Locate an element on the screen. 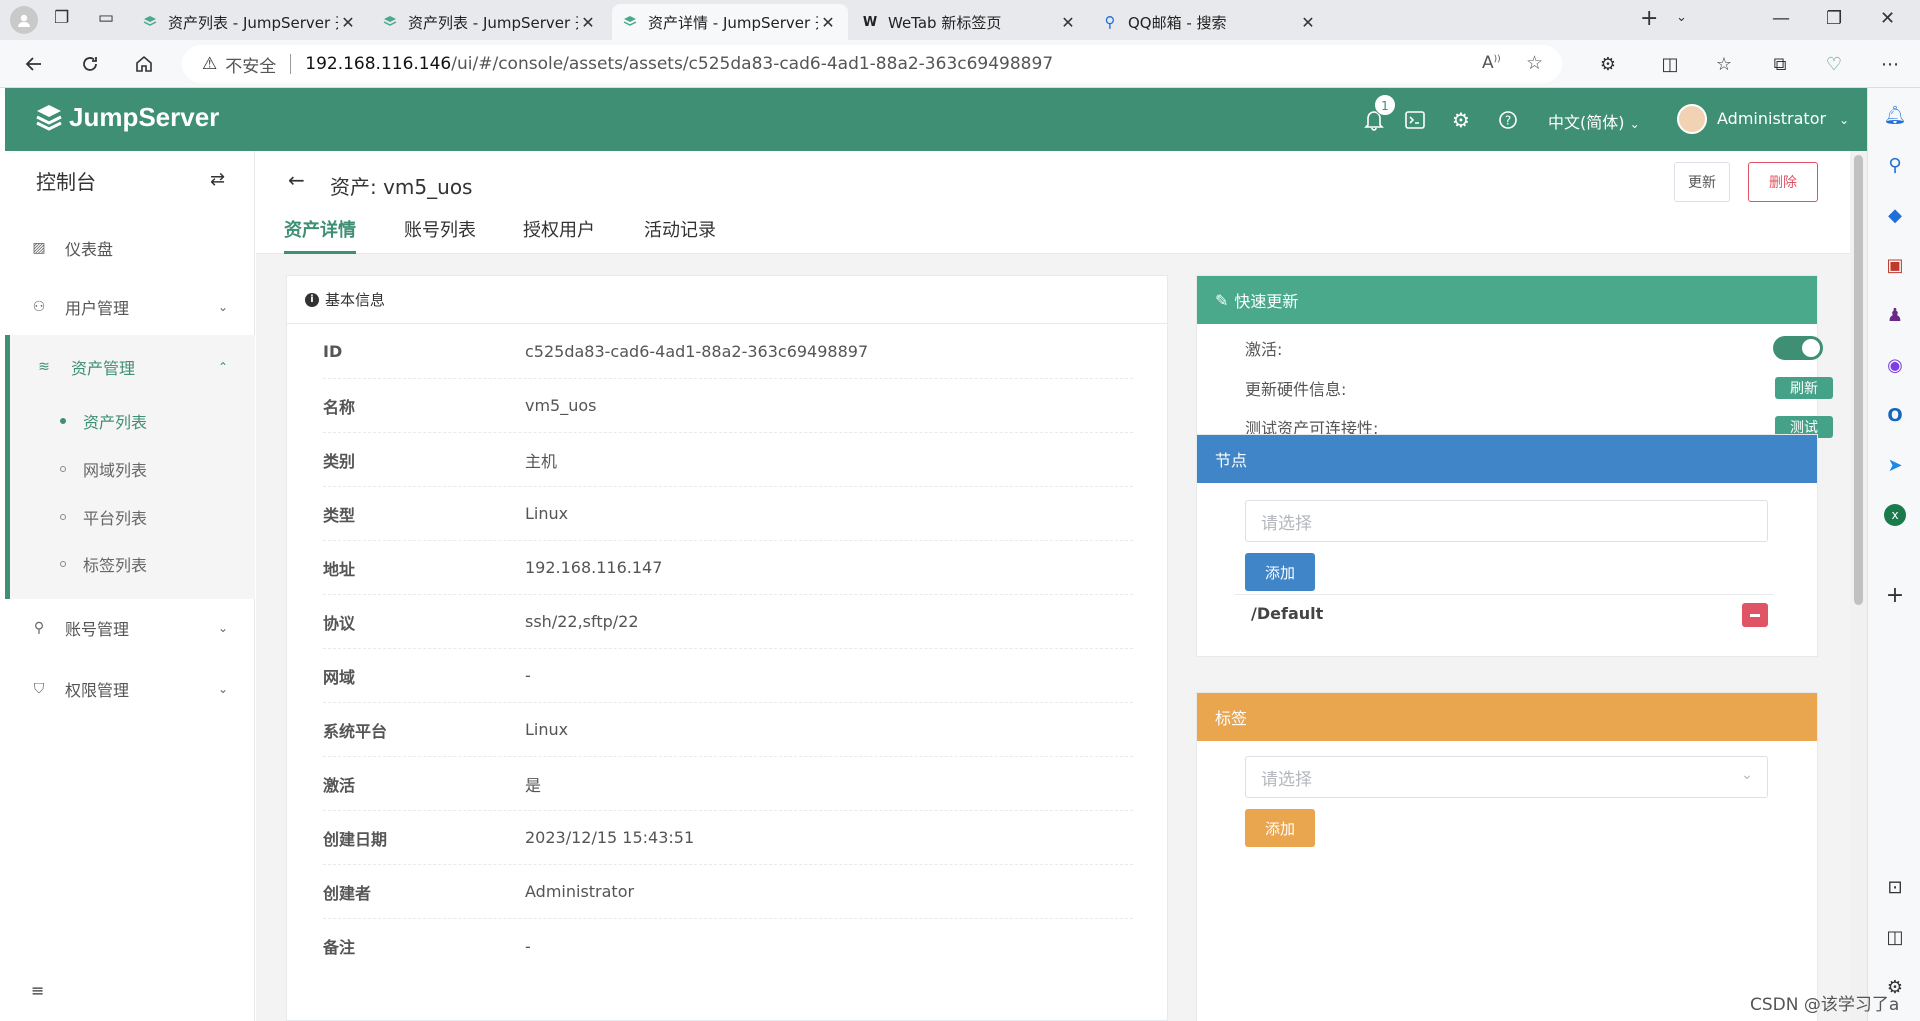  language-selector: 中文(简体) ⌄ is located at coordinates (1594, 121).